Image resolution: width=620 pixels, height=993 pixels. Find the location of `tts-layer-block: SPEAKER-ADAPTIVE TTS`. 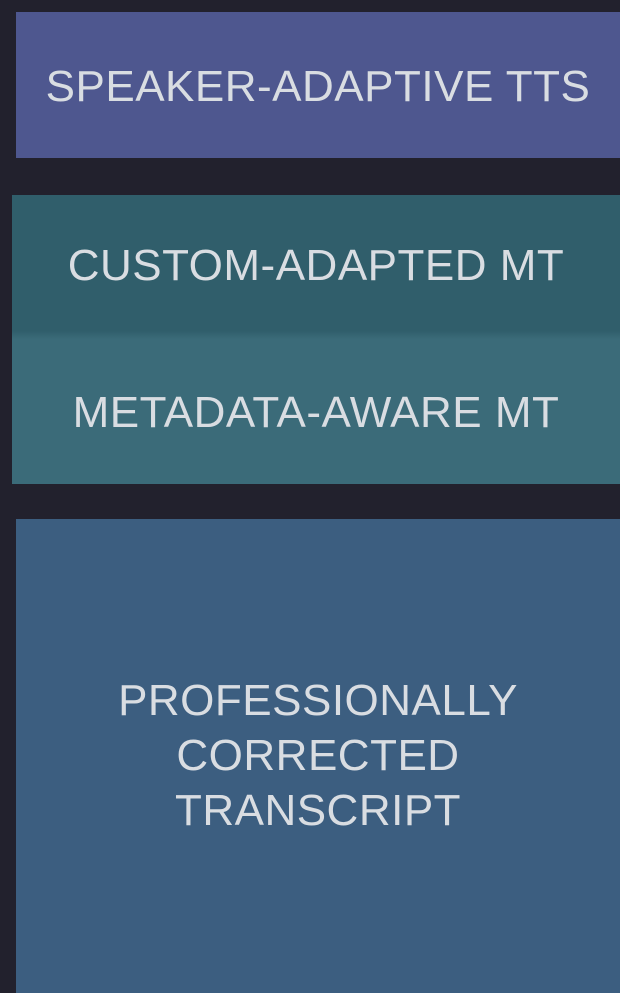

tts-layer-block: SPEAKER-ADAPTIVE TTS is located at coordinates (318, 85).